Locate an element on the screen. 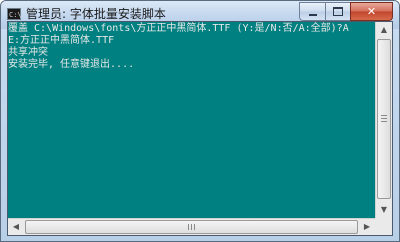 Image resolution: width=400 pixels, height=242 pixels. maximize-button is located at coordinates (337, 11).